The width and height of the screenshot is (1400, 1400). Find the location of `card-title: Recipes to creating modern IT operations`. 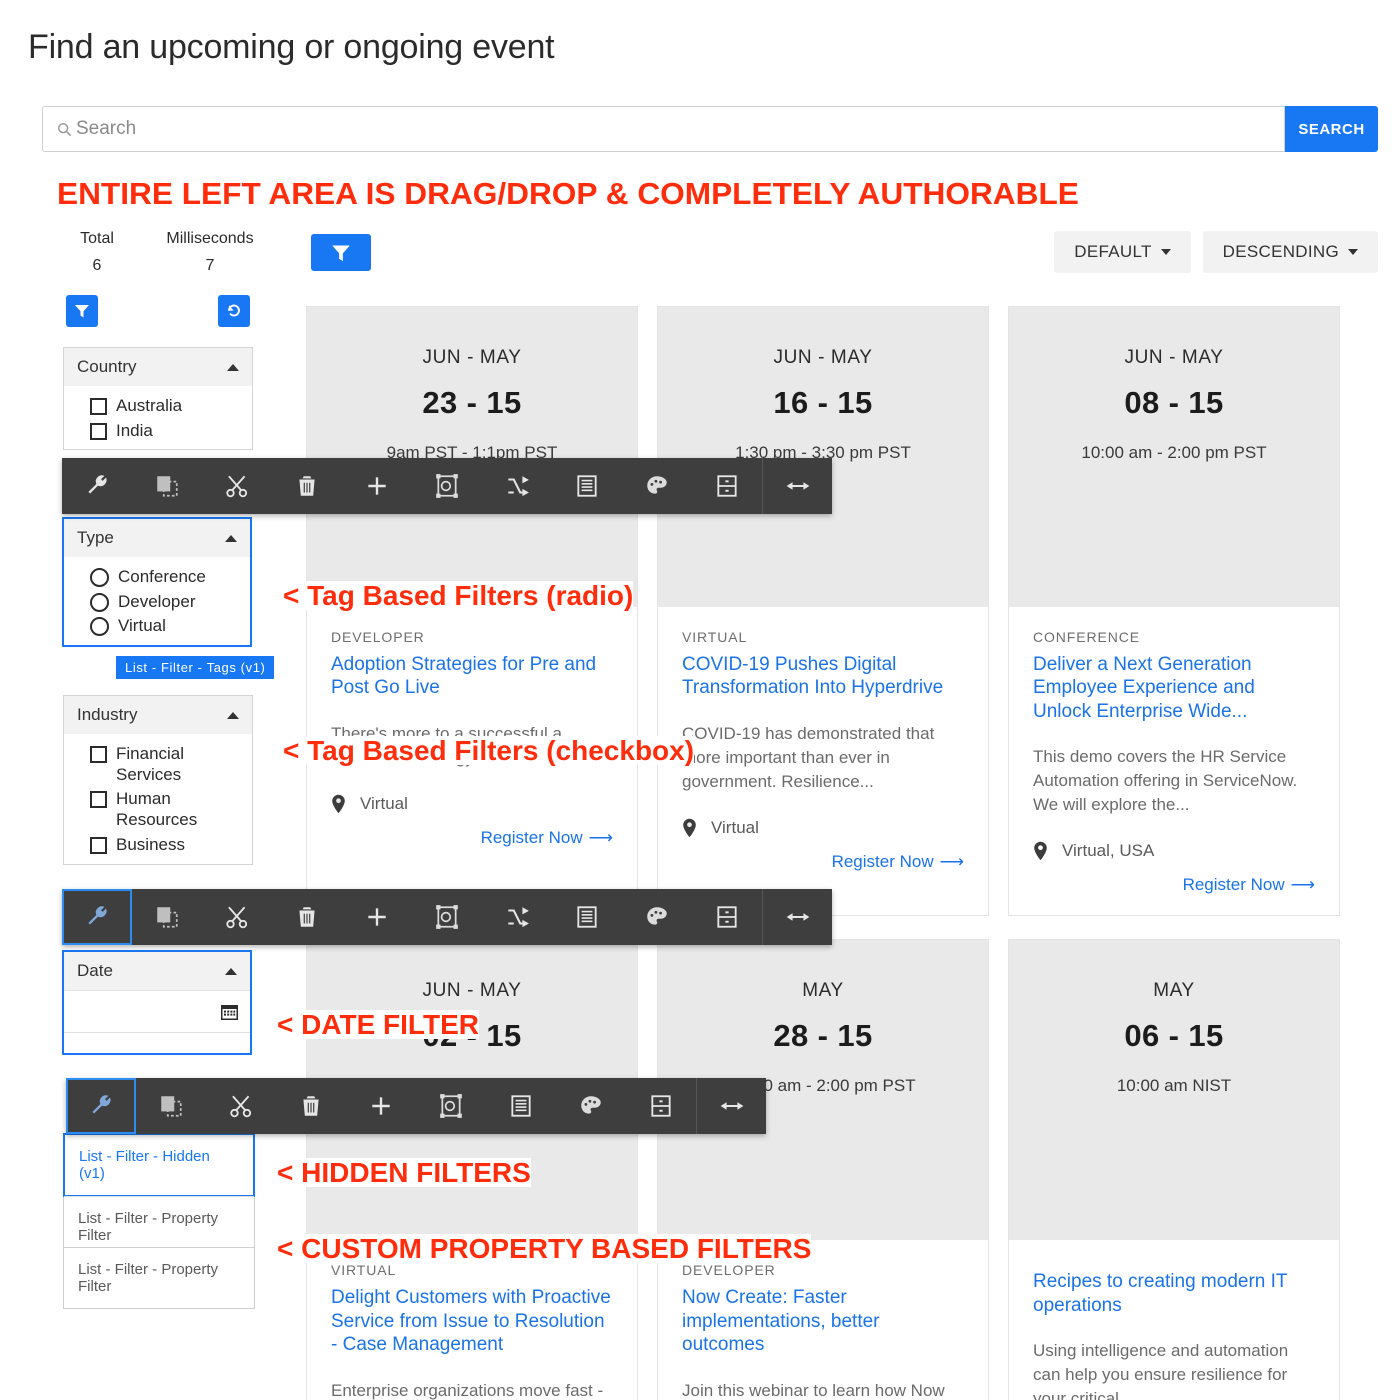

card-title: Recipes to creating modern IT operations is located at coordinates (1174, 1293).